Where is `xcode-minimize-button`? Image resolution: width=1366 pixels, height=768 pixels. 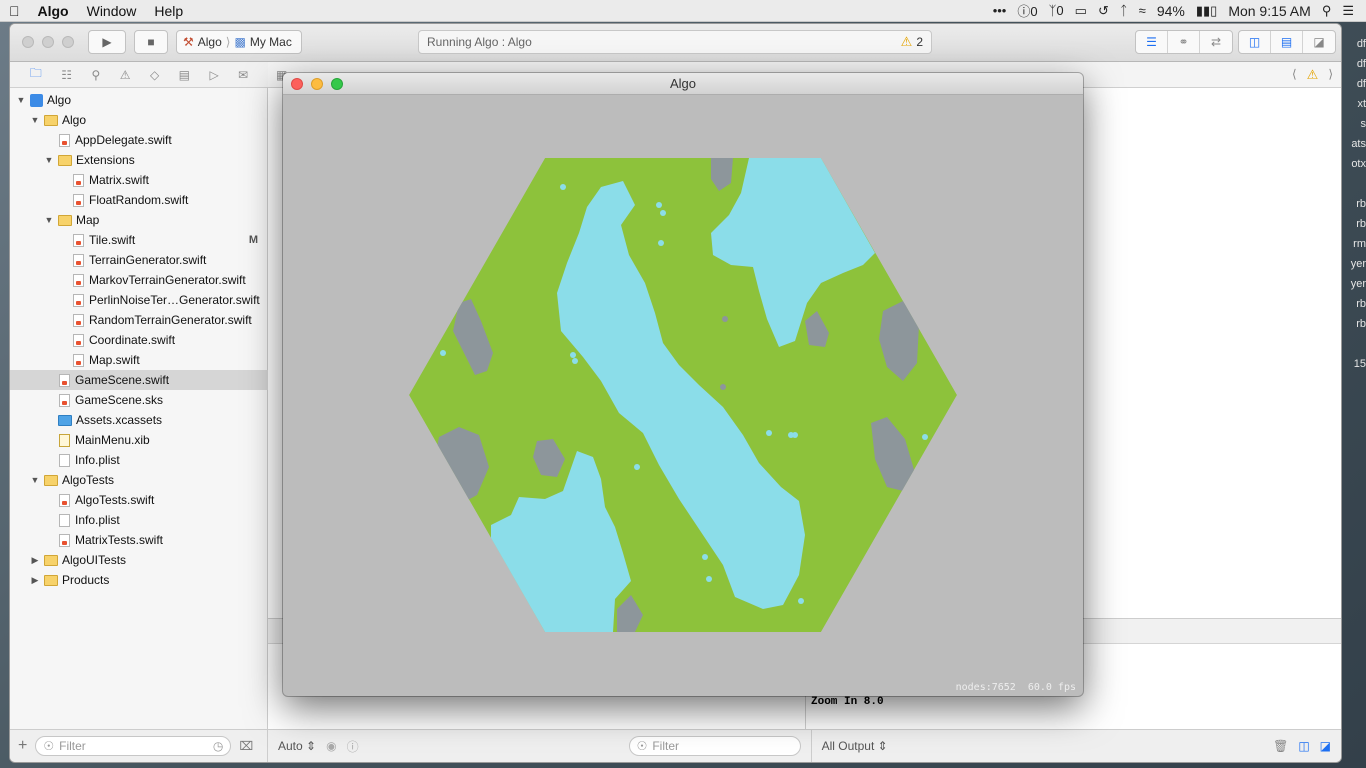 xcode-minimize-button is located at coordinates (48, 42).